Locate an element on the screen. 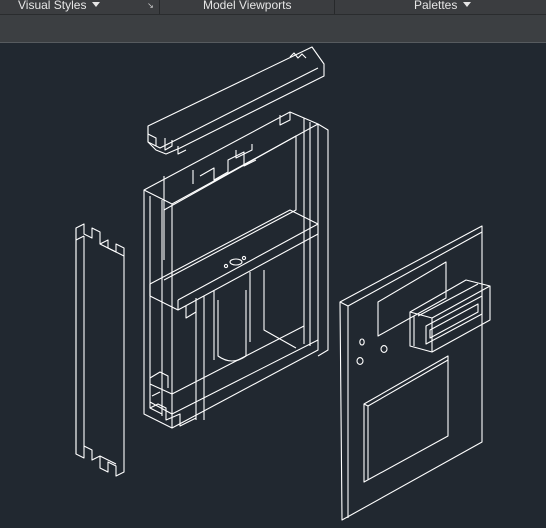 The image size is (546, 528). file-tab-strip is located at coordinates (273, 29).